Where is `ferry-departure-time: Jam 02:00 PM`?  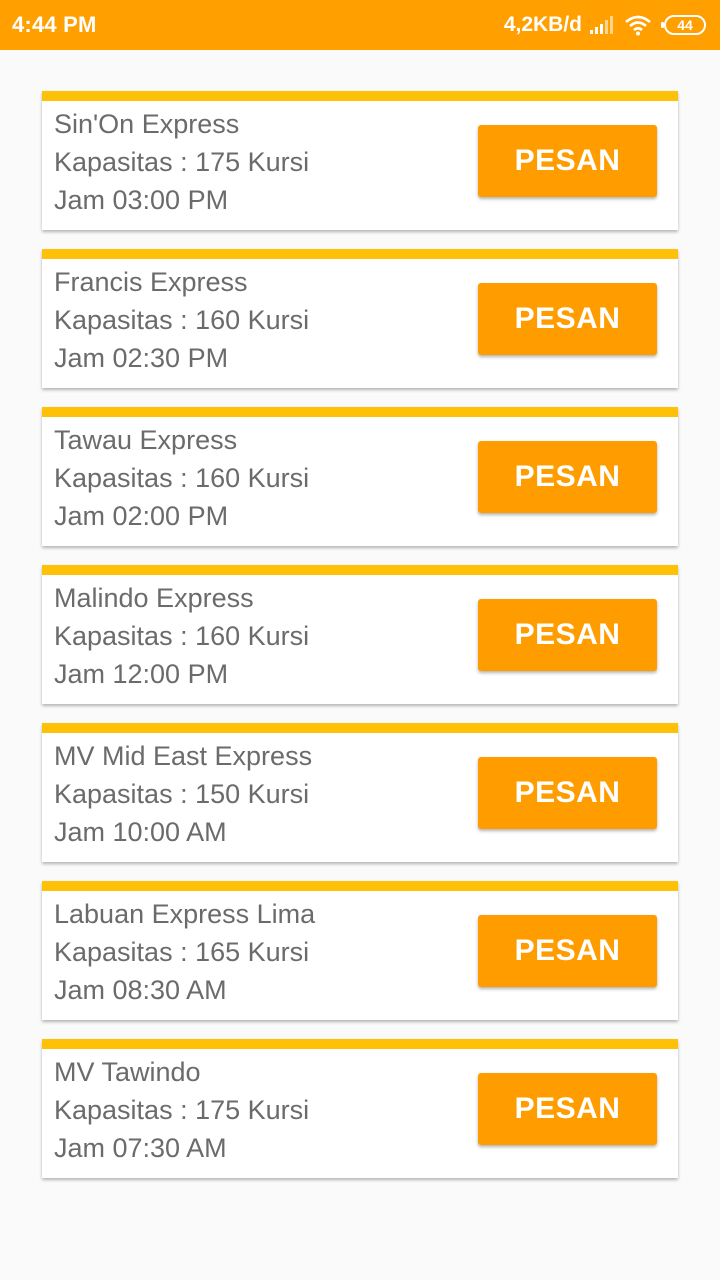
ferry-departure-time: Jam 02:00 PM is located at coordinates (141, 516).